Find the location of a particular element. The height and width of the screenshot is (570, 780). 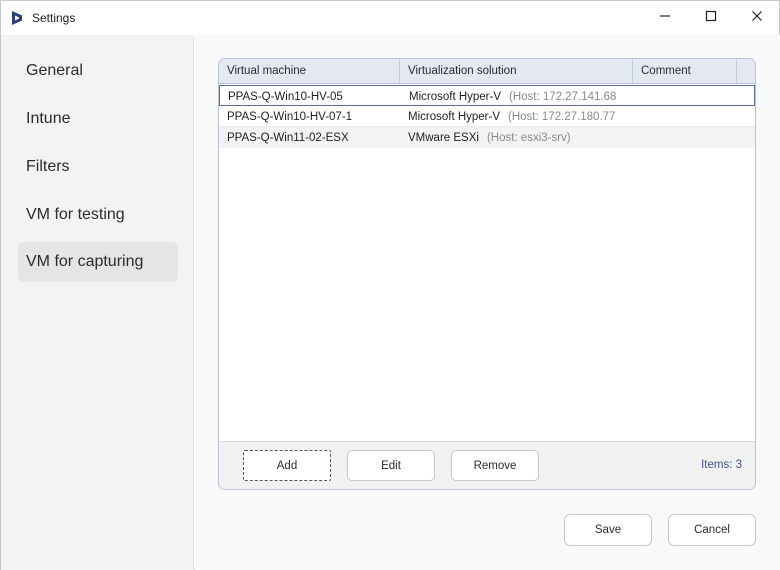

close-icon is located at coordinates (757, 18).